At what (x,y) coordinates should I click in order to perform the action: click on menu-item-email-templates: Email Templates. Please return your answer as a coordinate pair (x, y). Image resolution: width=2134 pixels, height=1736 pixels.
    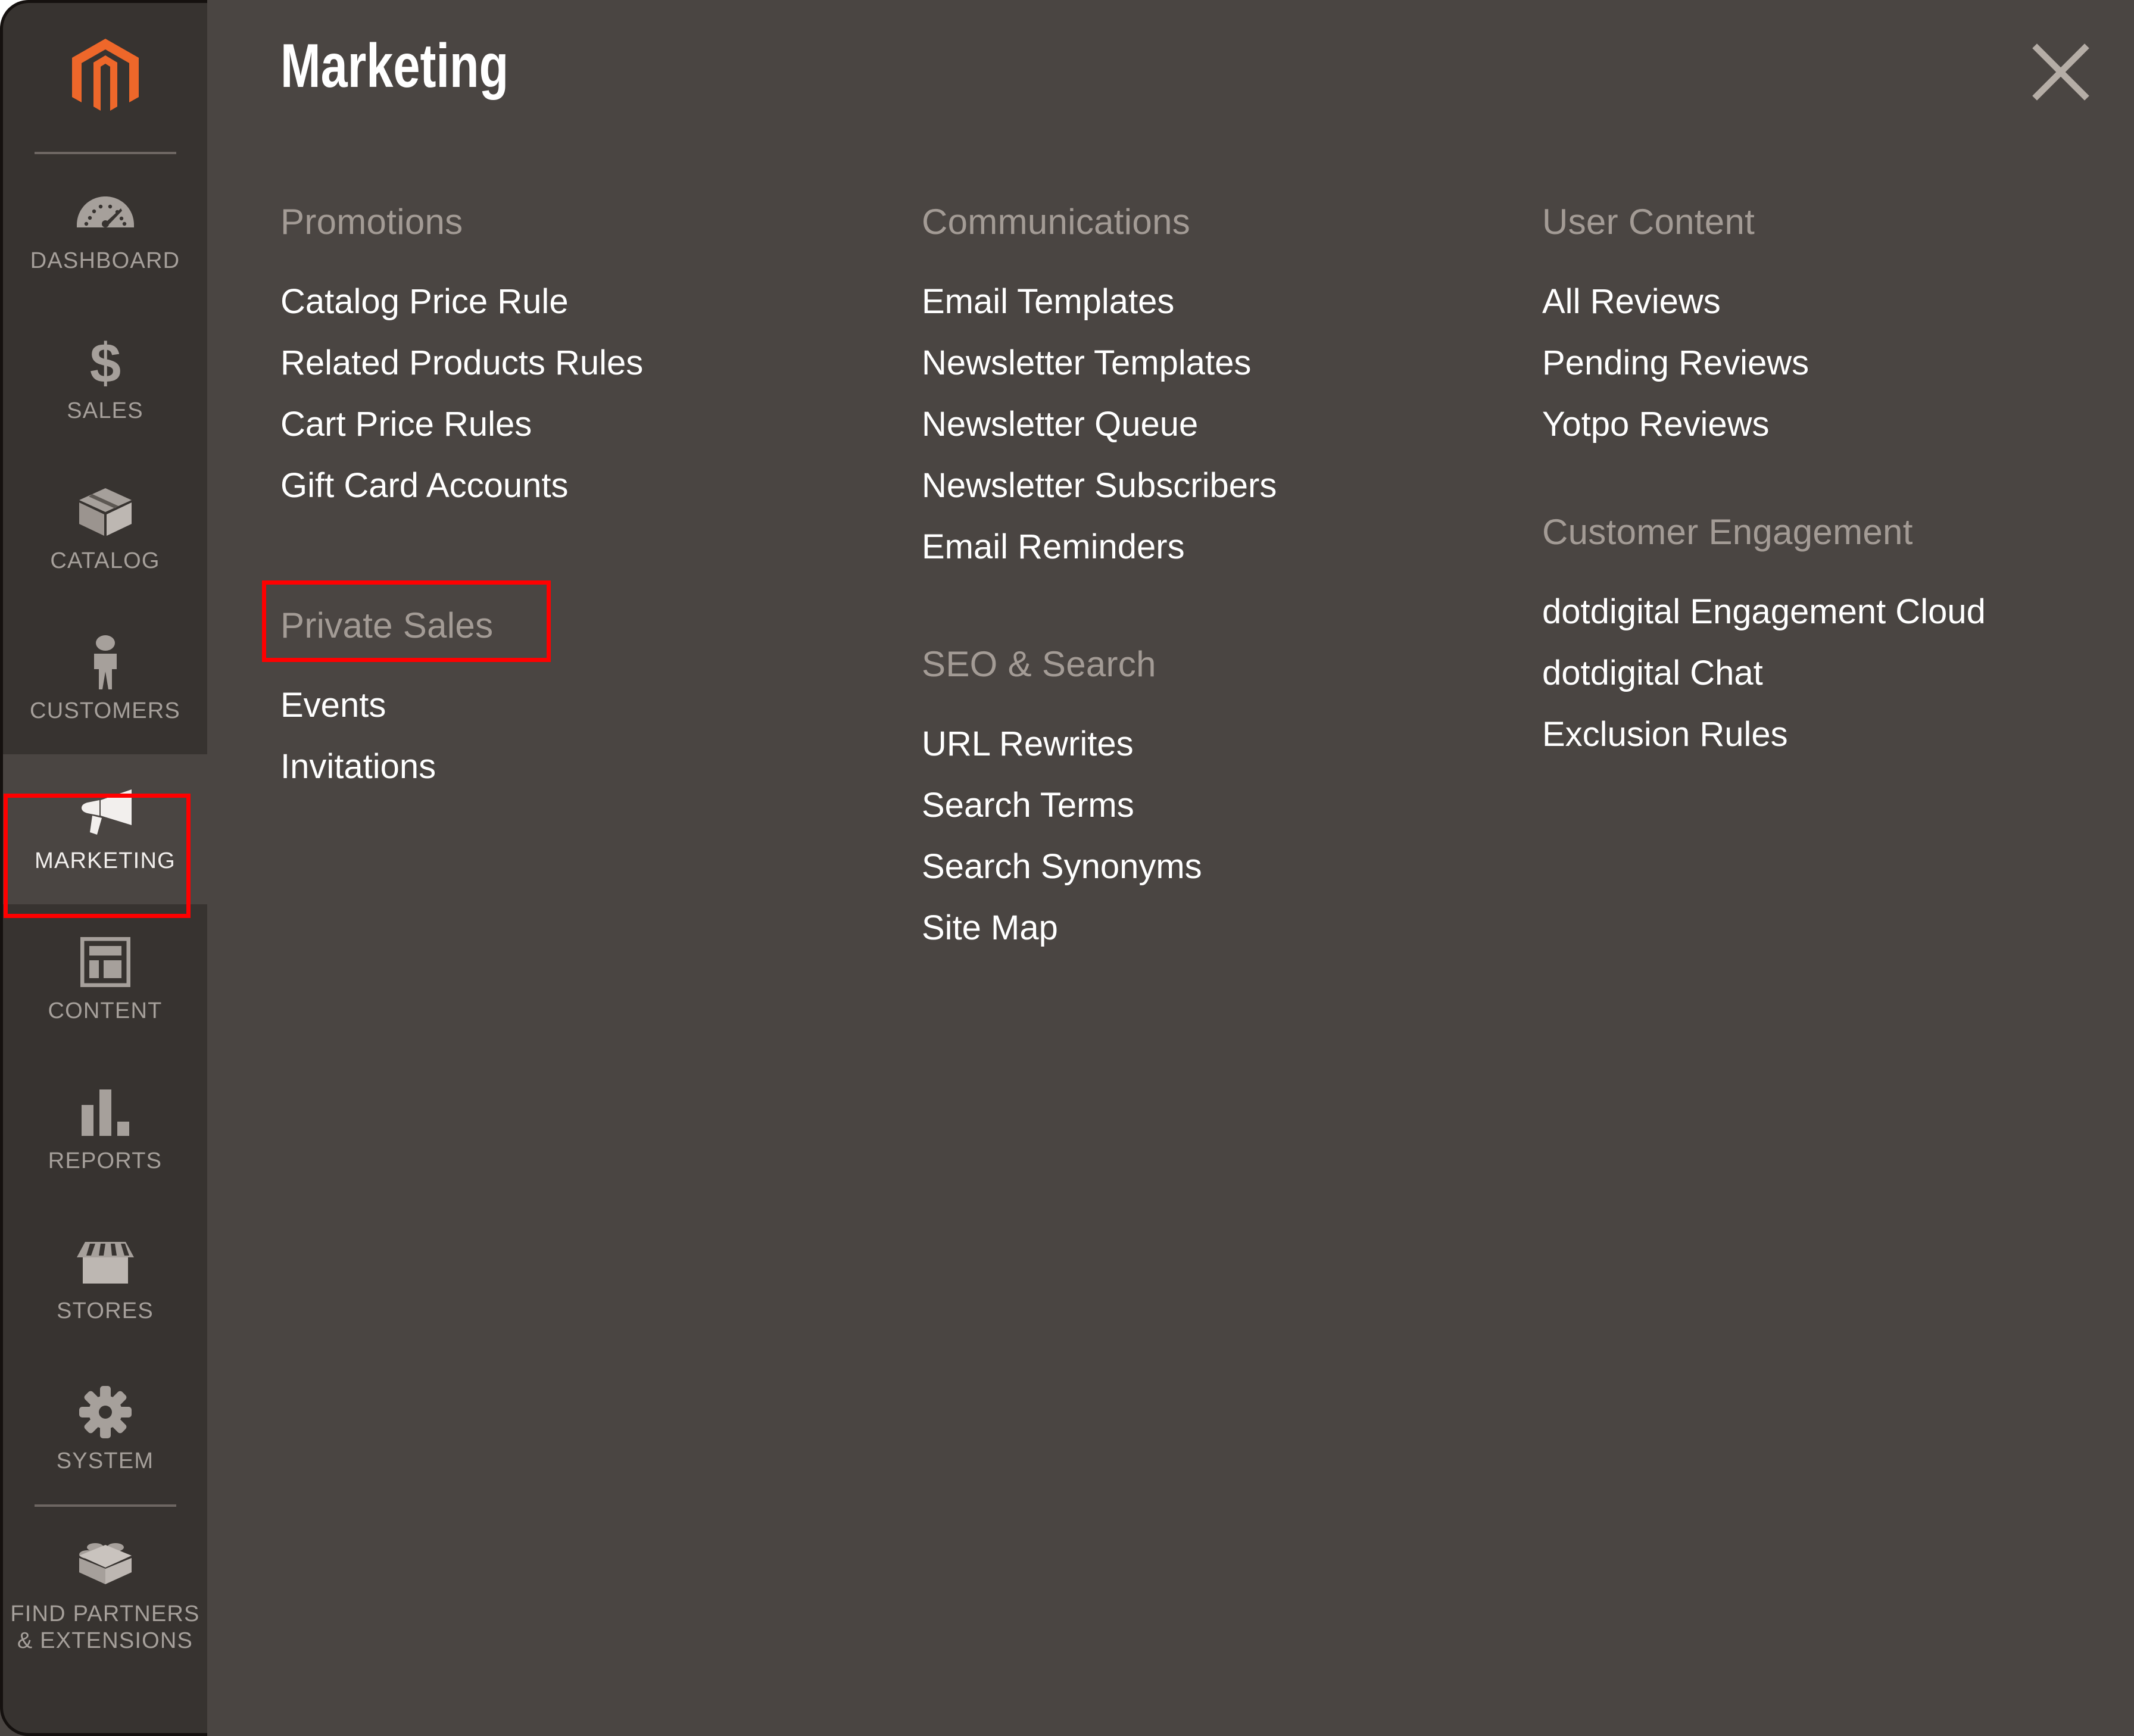
    Looking at the image, I should click on (1213, 302).